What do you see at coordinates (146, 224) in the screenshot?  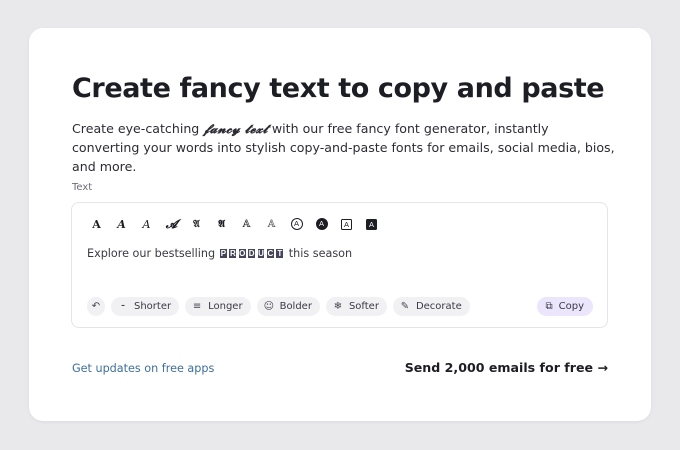 I see `style-serif-italic-button: A` at bounding box center [146, 224].